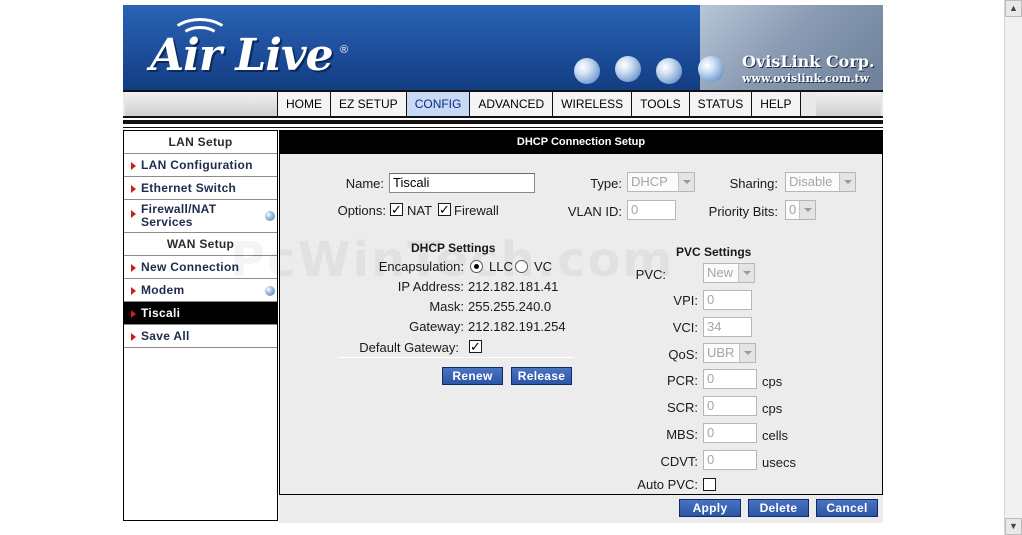 Image resolution: width=1022 pixels, height=535 pixels. I want to click on encapsulation-label: Encapsulation:, so click(421, 266).